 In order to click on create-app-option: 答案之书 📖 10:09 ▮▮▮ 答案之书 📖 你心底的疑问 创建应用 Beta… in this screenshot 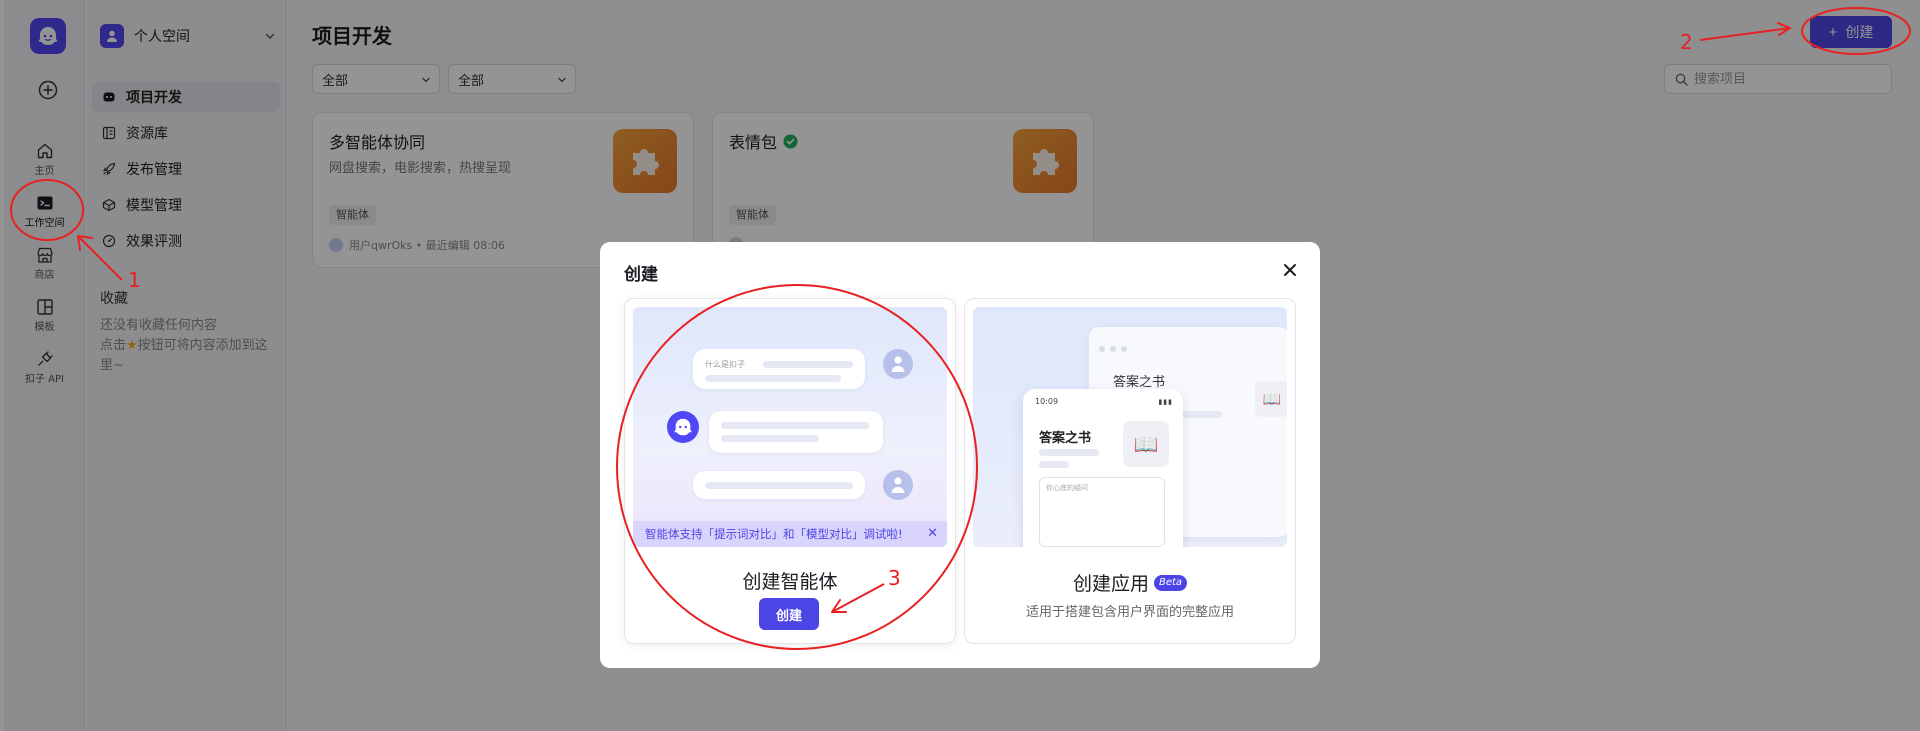, I will do `click(1130, 471)`.